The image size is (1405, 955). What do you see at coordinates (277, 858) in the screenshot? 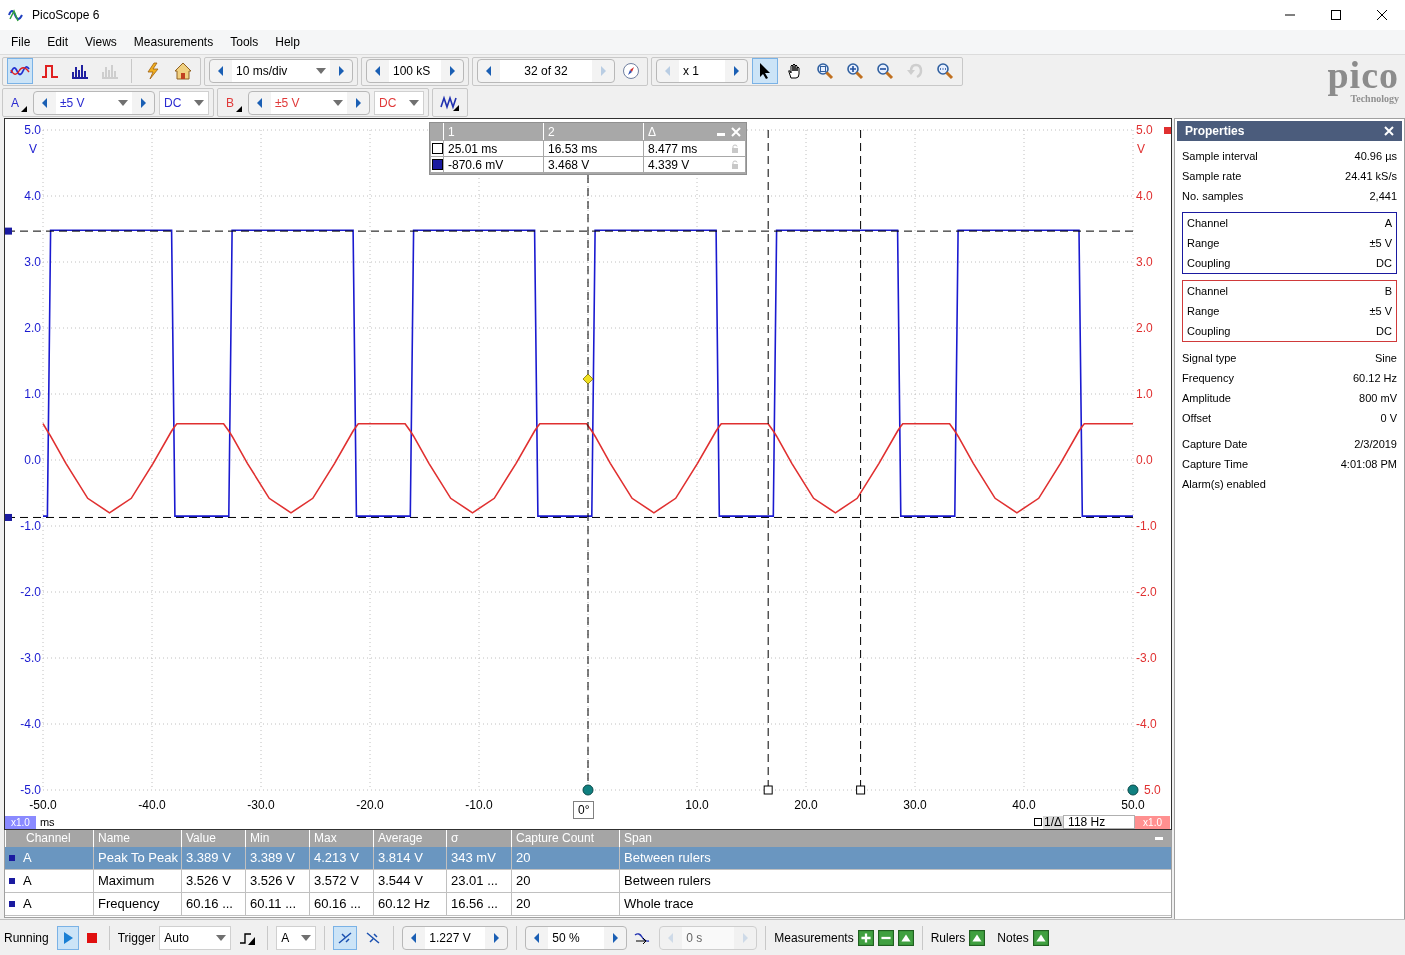
I see `table-cell: 3.389 V` at bounding box center [277, 858].